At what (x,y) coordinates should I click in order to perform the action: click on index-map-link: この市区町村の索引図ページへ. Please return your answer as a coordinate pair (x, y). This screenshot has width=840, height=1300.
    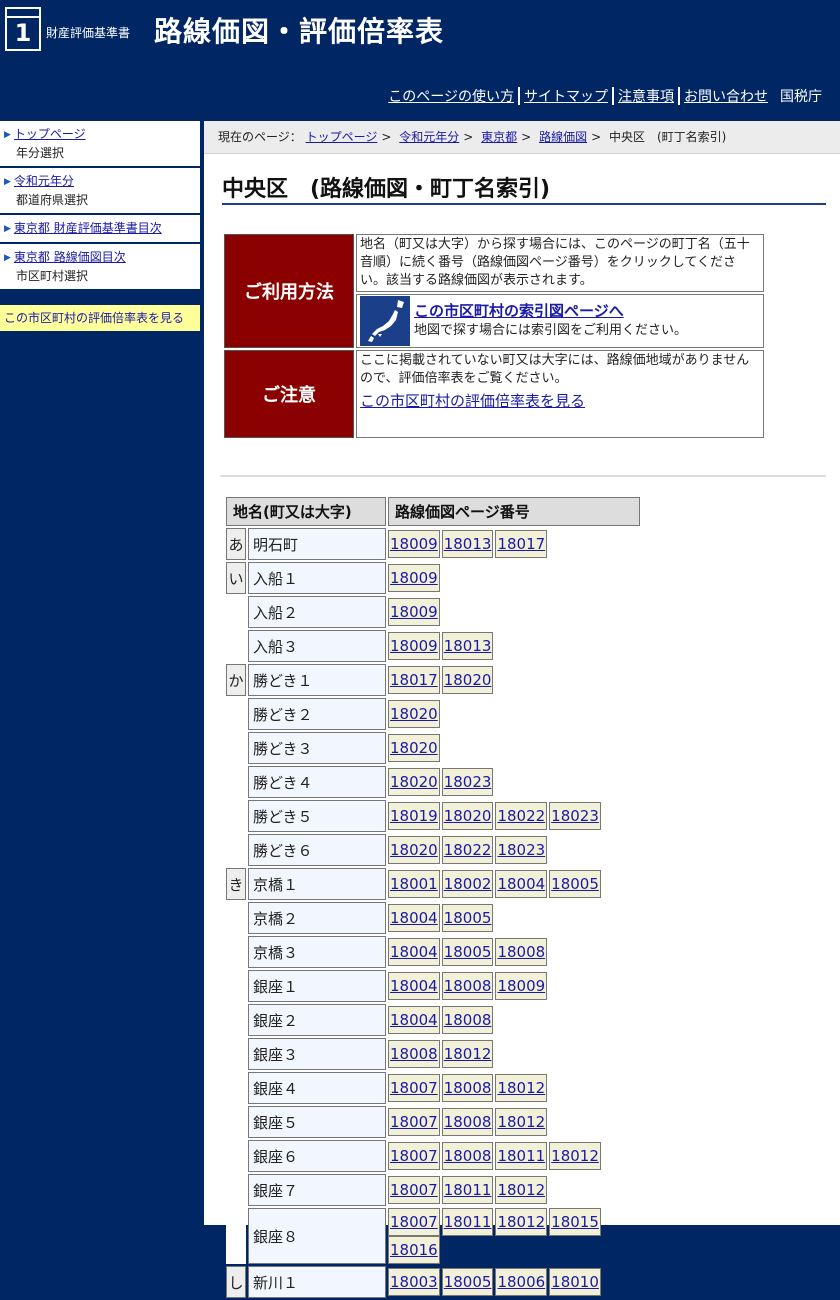
    Looking at the image, I should click on (519, 311).